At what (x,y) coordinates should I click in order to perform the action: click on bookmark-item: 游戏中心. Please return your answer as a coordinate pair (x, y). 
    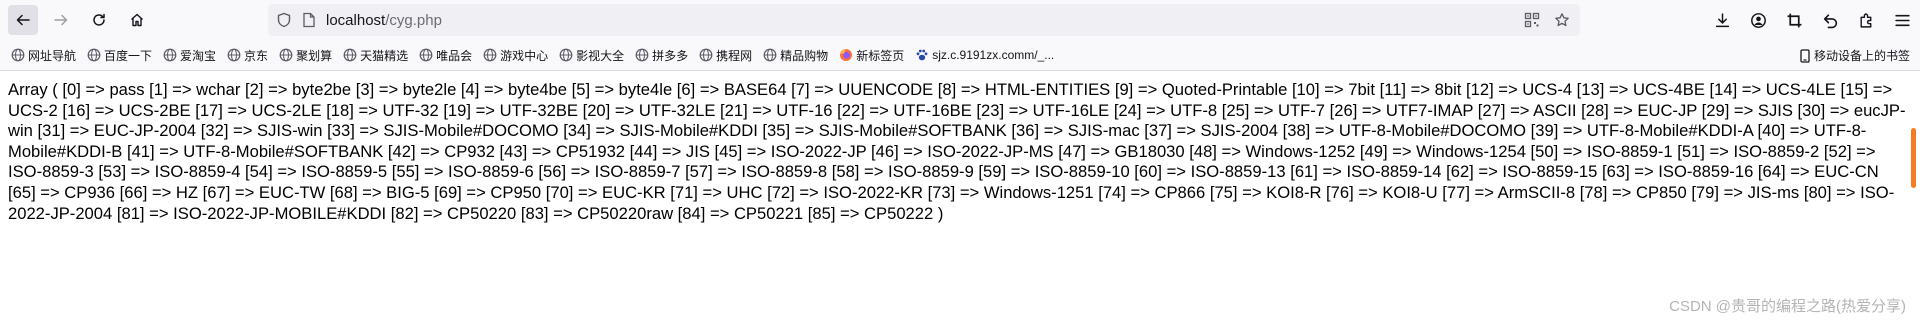
    Looking at the image, I should click on (515, 55).